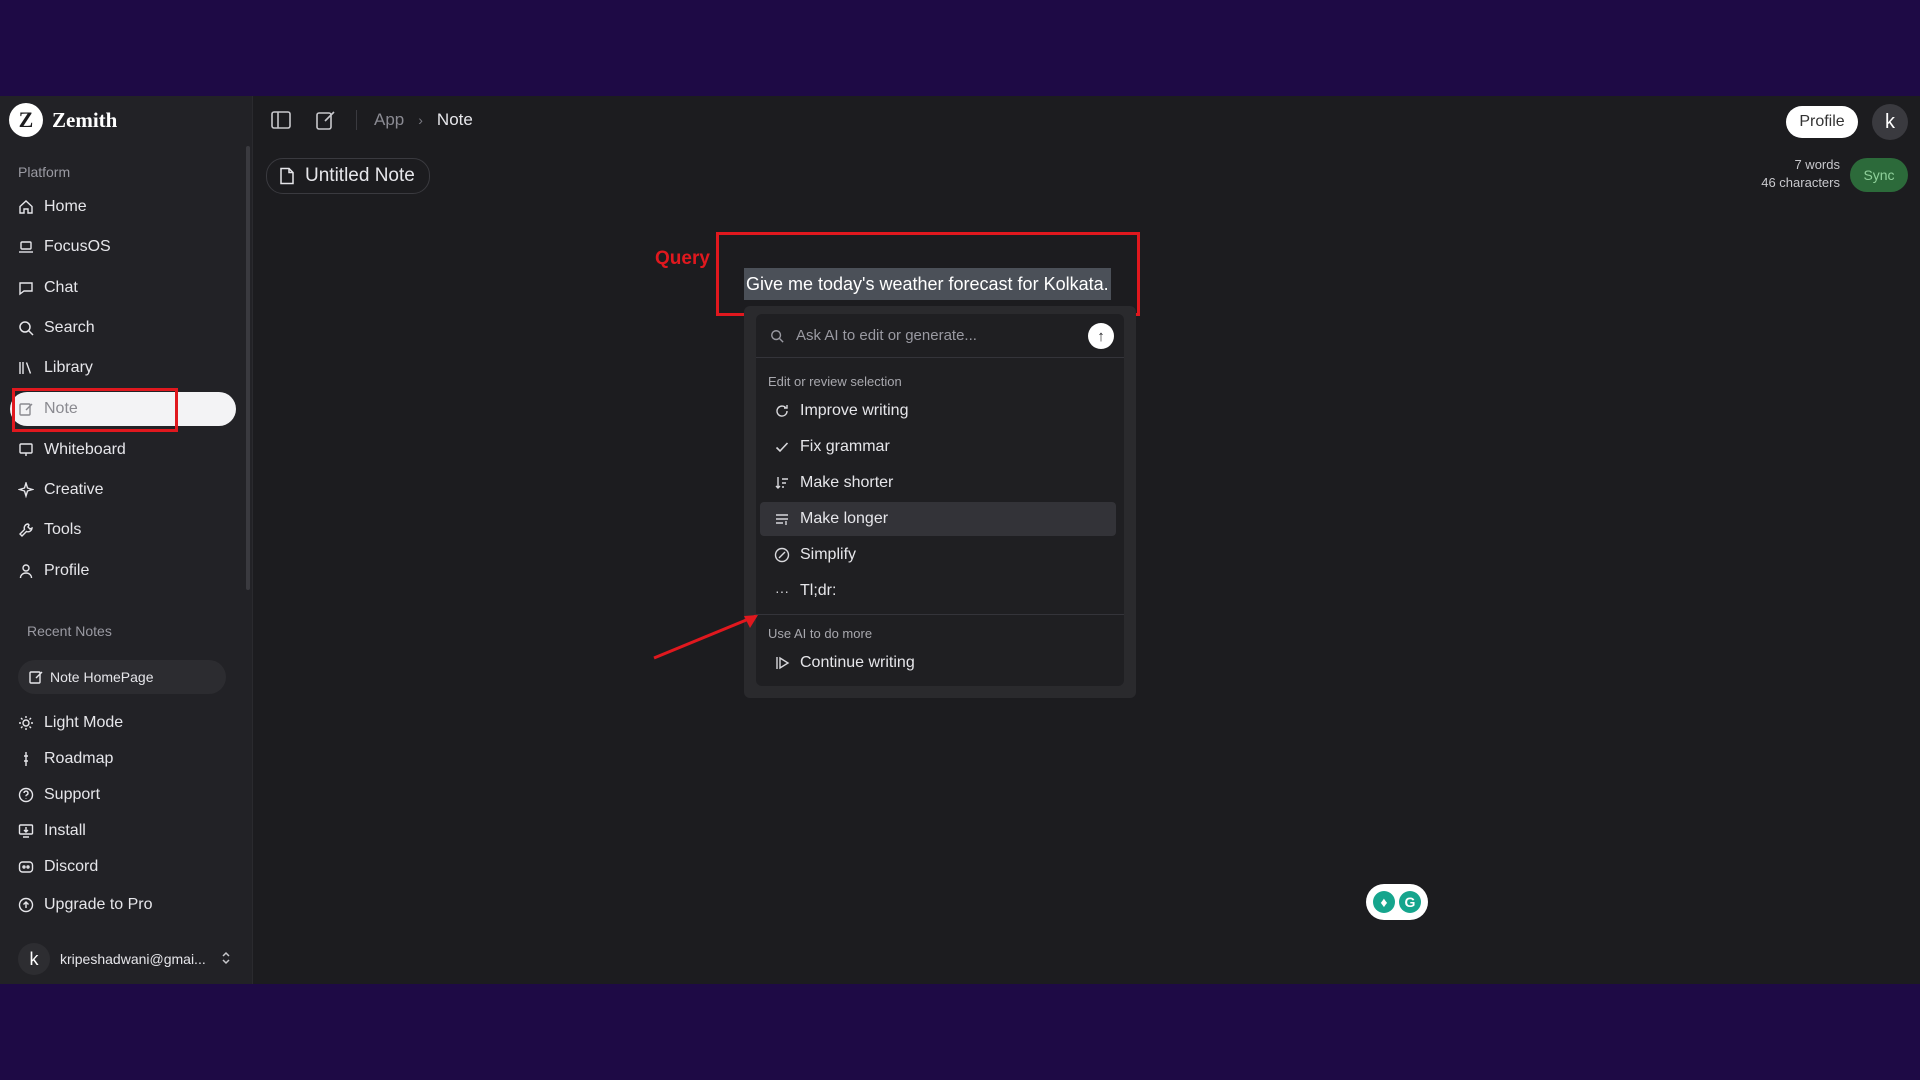 Image resolution: width=1920 pixels, height=1080 pixels. What do you see at coordinates (61, 408) in the screenshot?
I see `sidebar-item-label: Note` at bounding box center [61, 408].